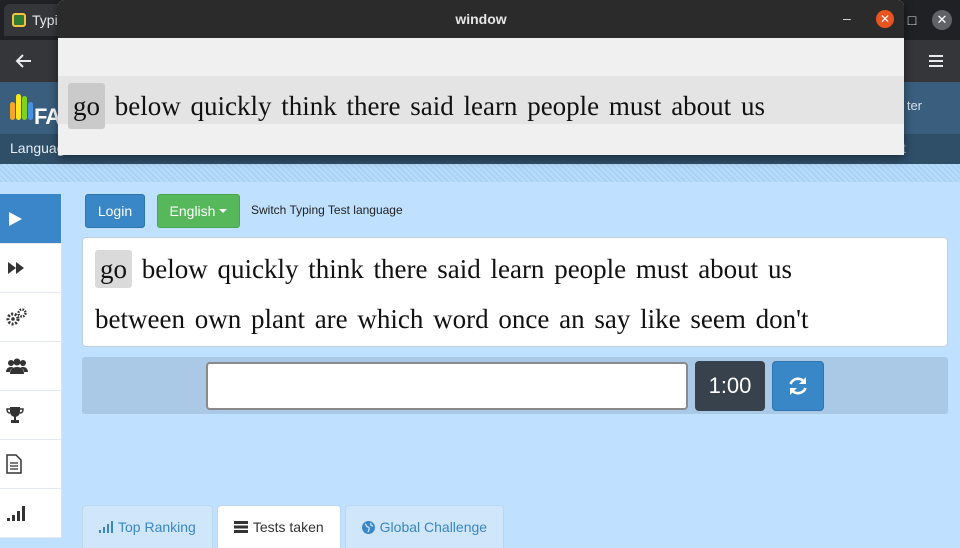  Describe the element at coordinates (327, 210) in the screenshot. I see `language-hint-text: Switch Typing Test language` at that location.